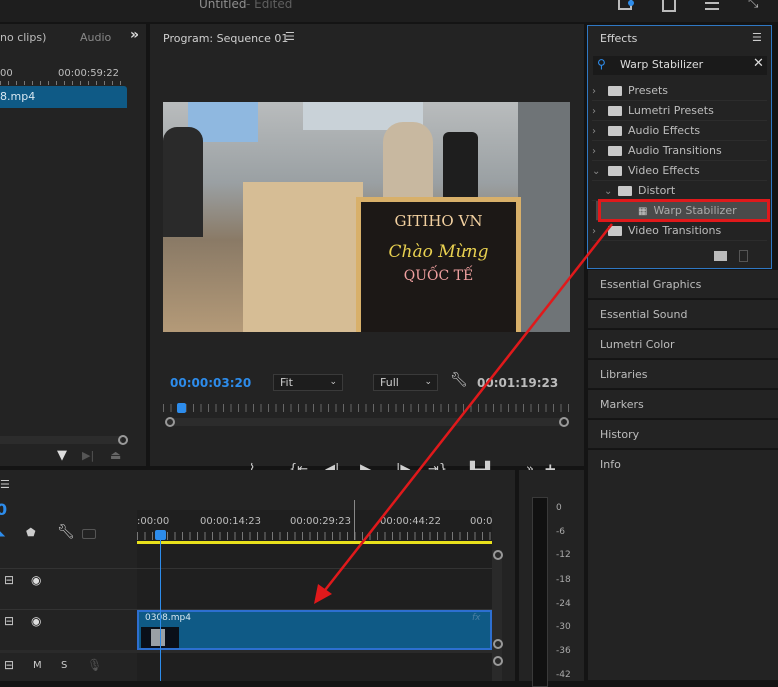 This screenshot has width=778, height=687. What do you see at coordinates (89, 73) in the screenshot?
I see `ruler-end: 00:00:59:22` at bounding box center [89, 73].